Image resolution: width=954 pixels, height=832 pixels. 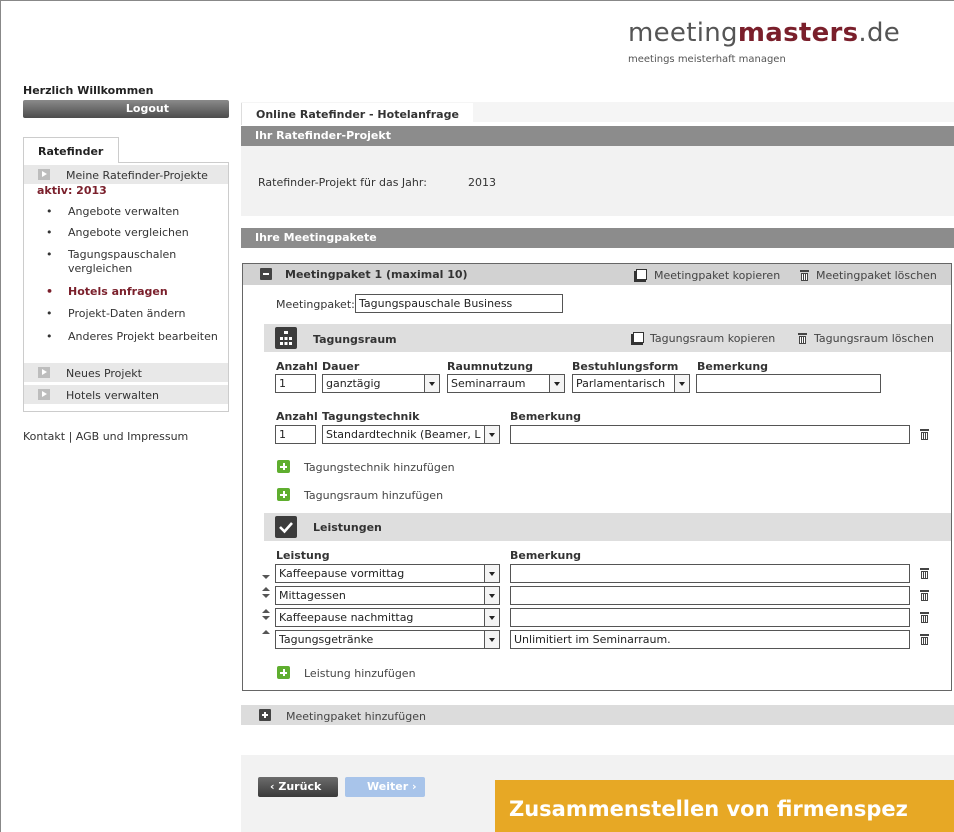 What do you see at coordinates (266, 636) in the screenshot?
I see `sort-up-icon` at bounding box center [266, 636].